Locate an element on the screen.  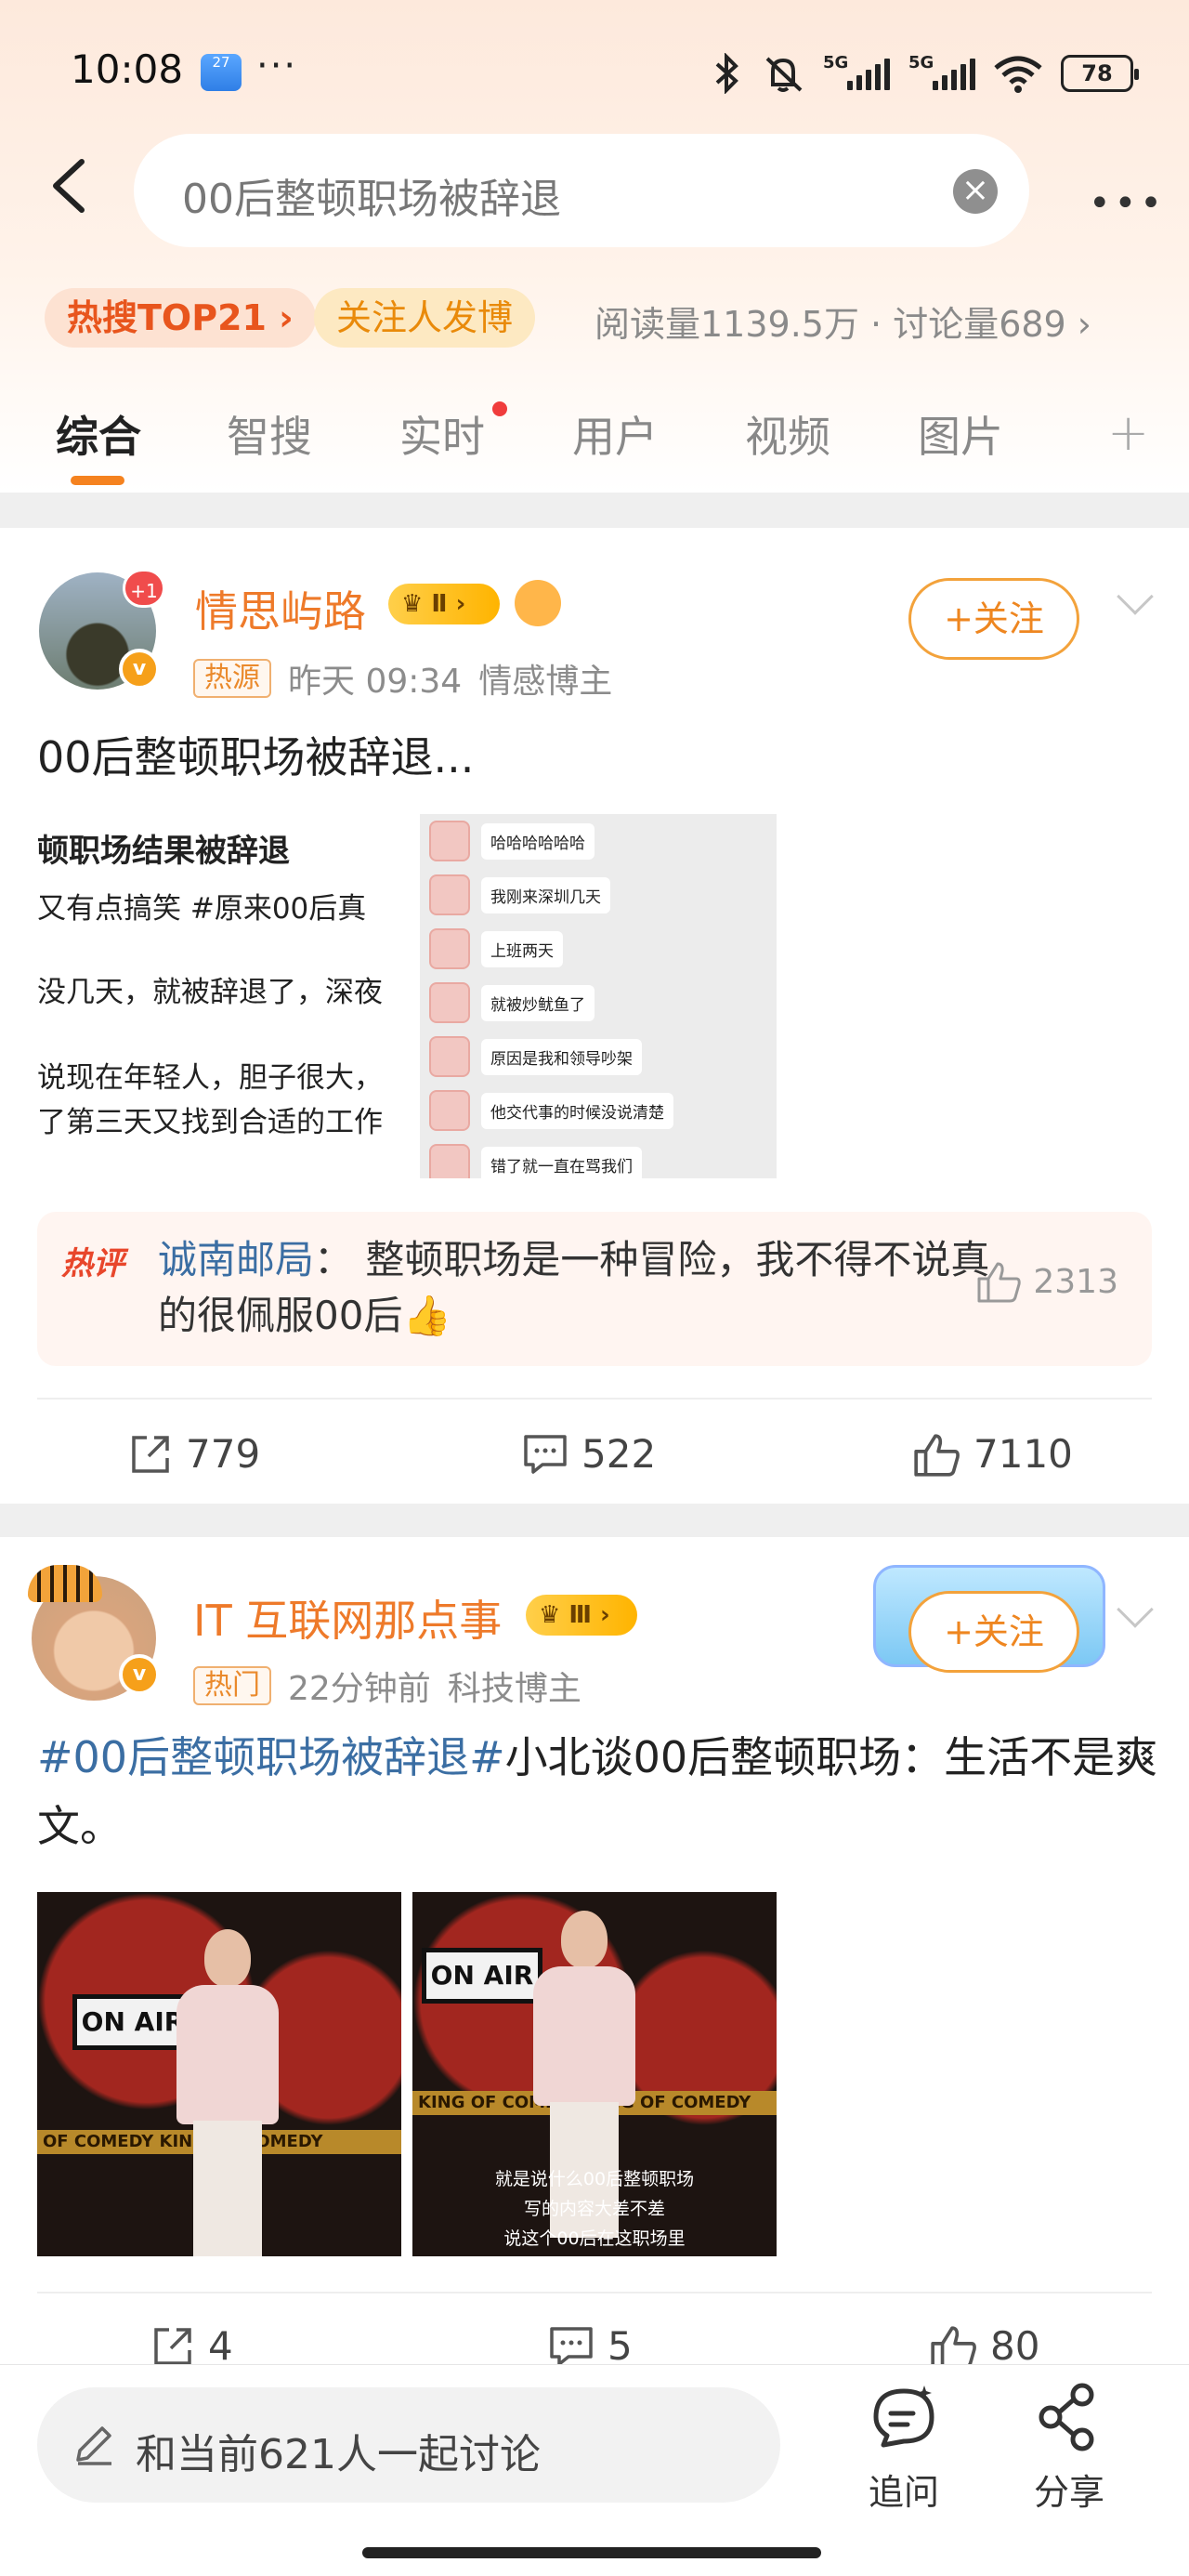
home-indicator is located at coordinates (592, 2552).